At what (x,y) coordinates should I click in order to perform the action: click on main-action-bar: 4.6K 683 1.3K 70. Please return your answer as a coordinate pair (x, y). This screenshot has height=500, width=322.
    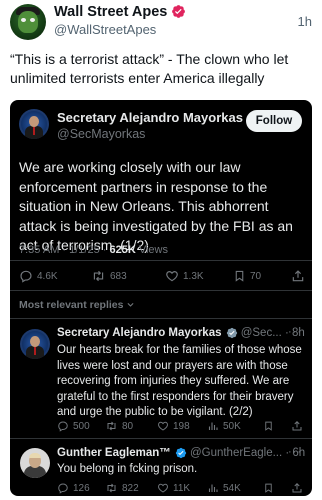
    Looking at the image, I should click on (162, 276).